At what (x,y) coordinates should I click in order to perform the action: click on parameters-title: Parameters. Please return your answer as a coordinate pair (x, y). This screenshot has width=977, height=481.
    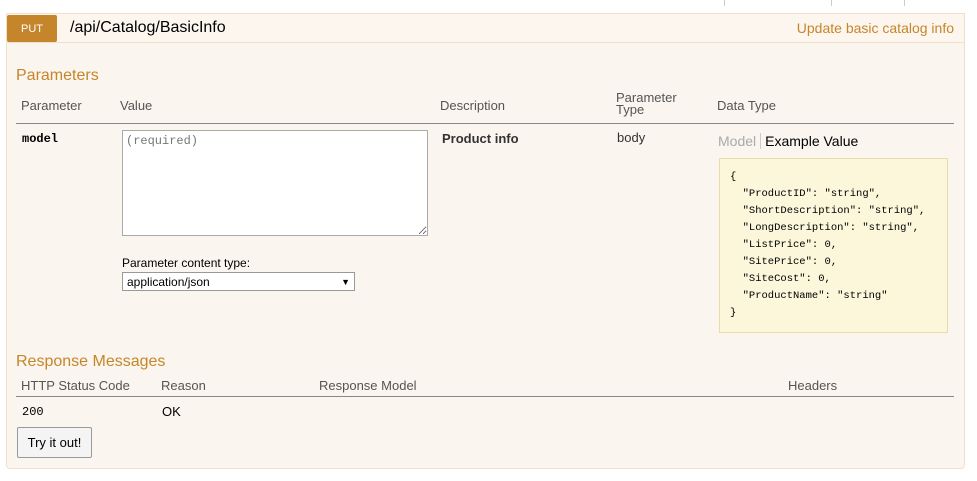
    Looking at the image, I should click on (57, 75).